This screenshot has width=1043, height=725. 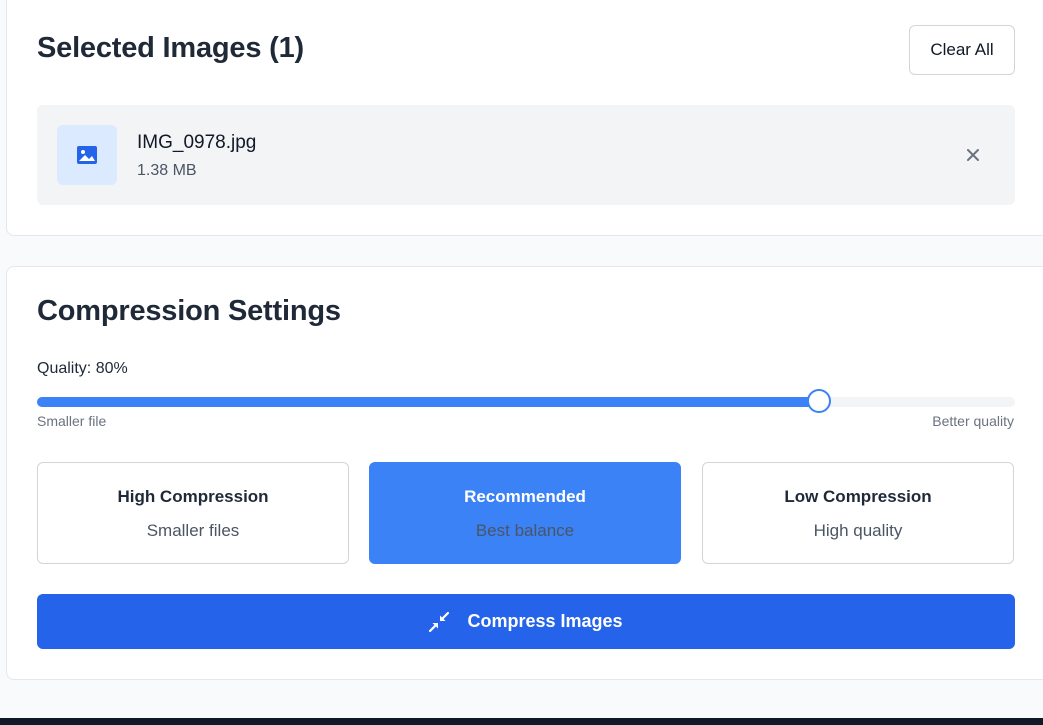 I want to click on preset-title: Low Compression, so click(x=858, y=496).